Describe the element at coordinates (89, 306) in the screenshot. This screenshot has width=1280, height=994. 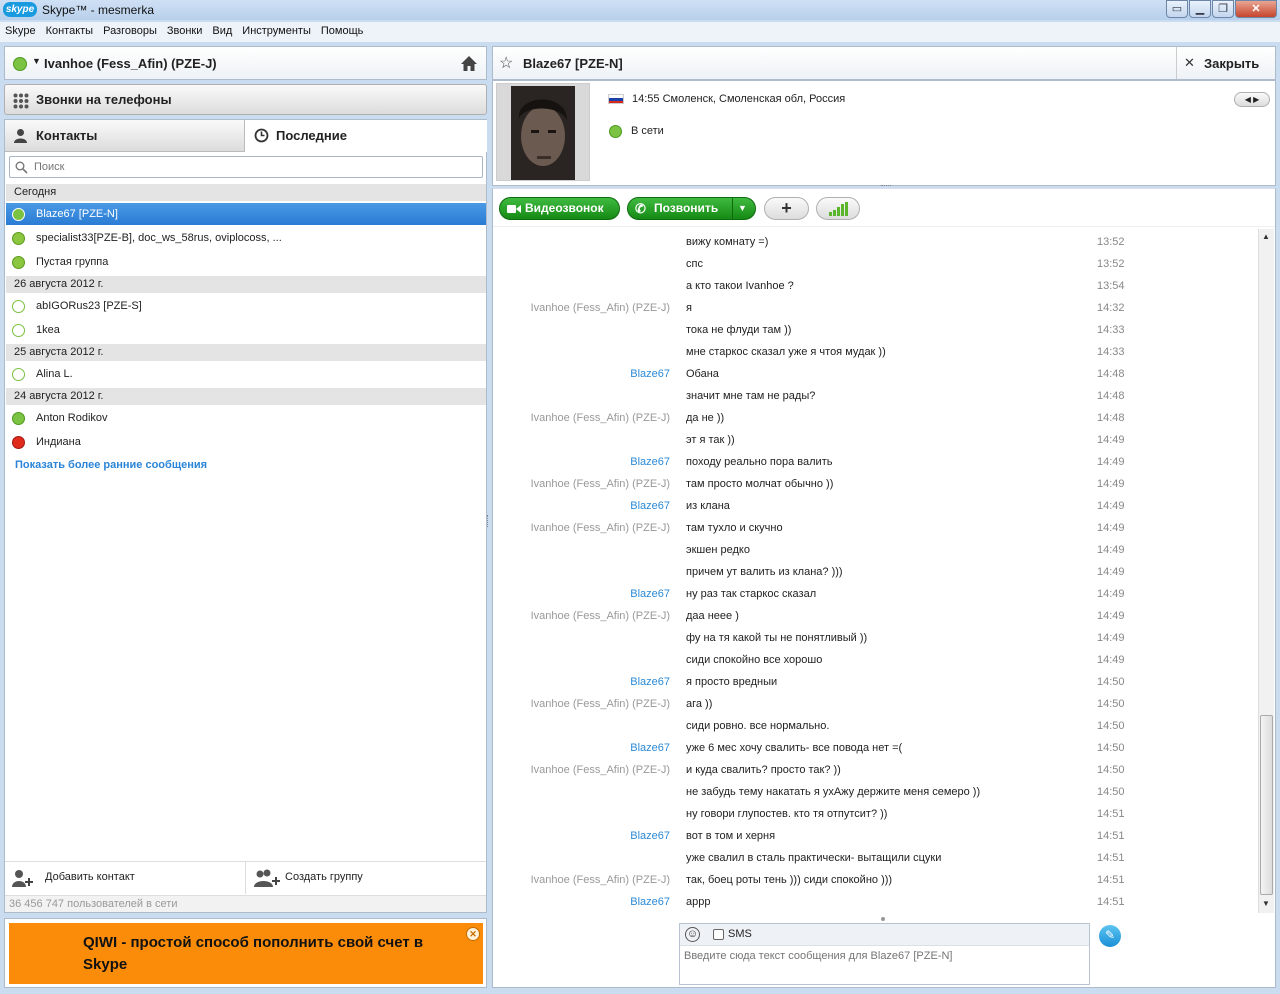
I see `recent-item-label: abIGORus23 [PZE-S]` at that location.